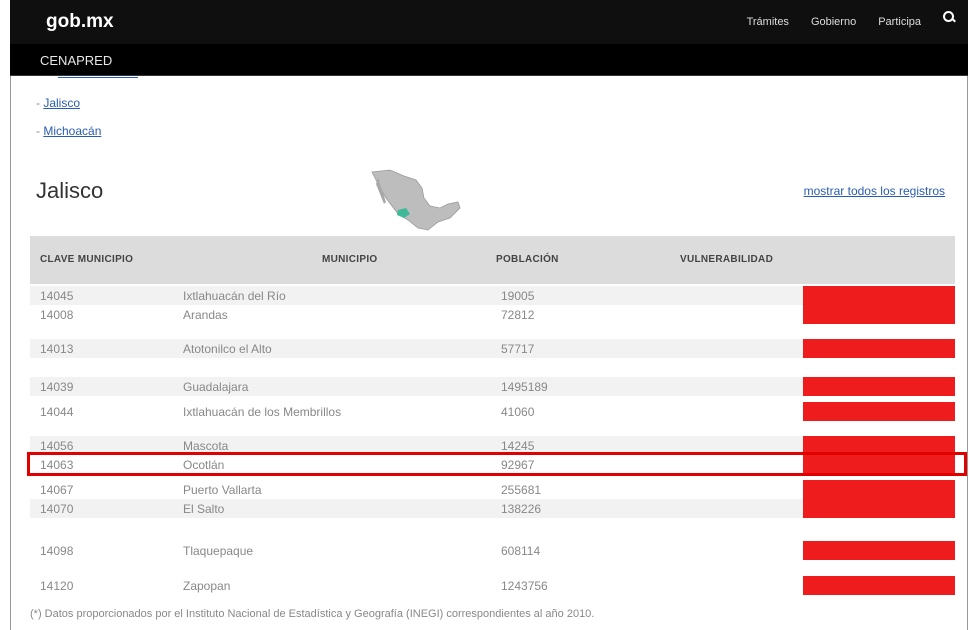 The image size is (969, 630). What do you see at coordinates (527, 259) in the screenshot?
I see `header-poblacion: POBLACIÓN` at bounding box center [527, 259].